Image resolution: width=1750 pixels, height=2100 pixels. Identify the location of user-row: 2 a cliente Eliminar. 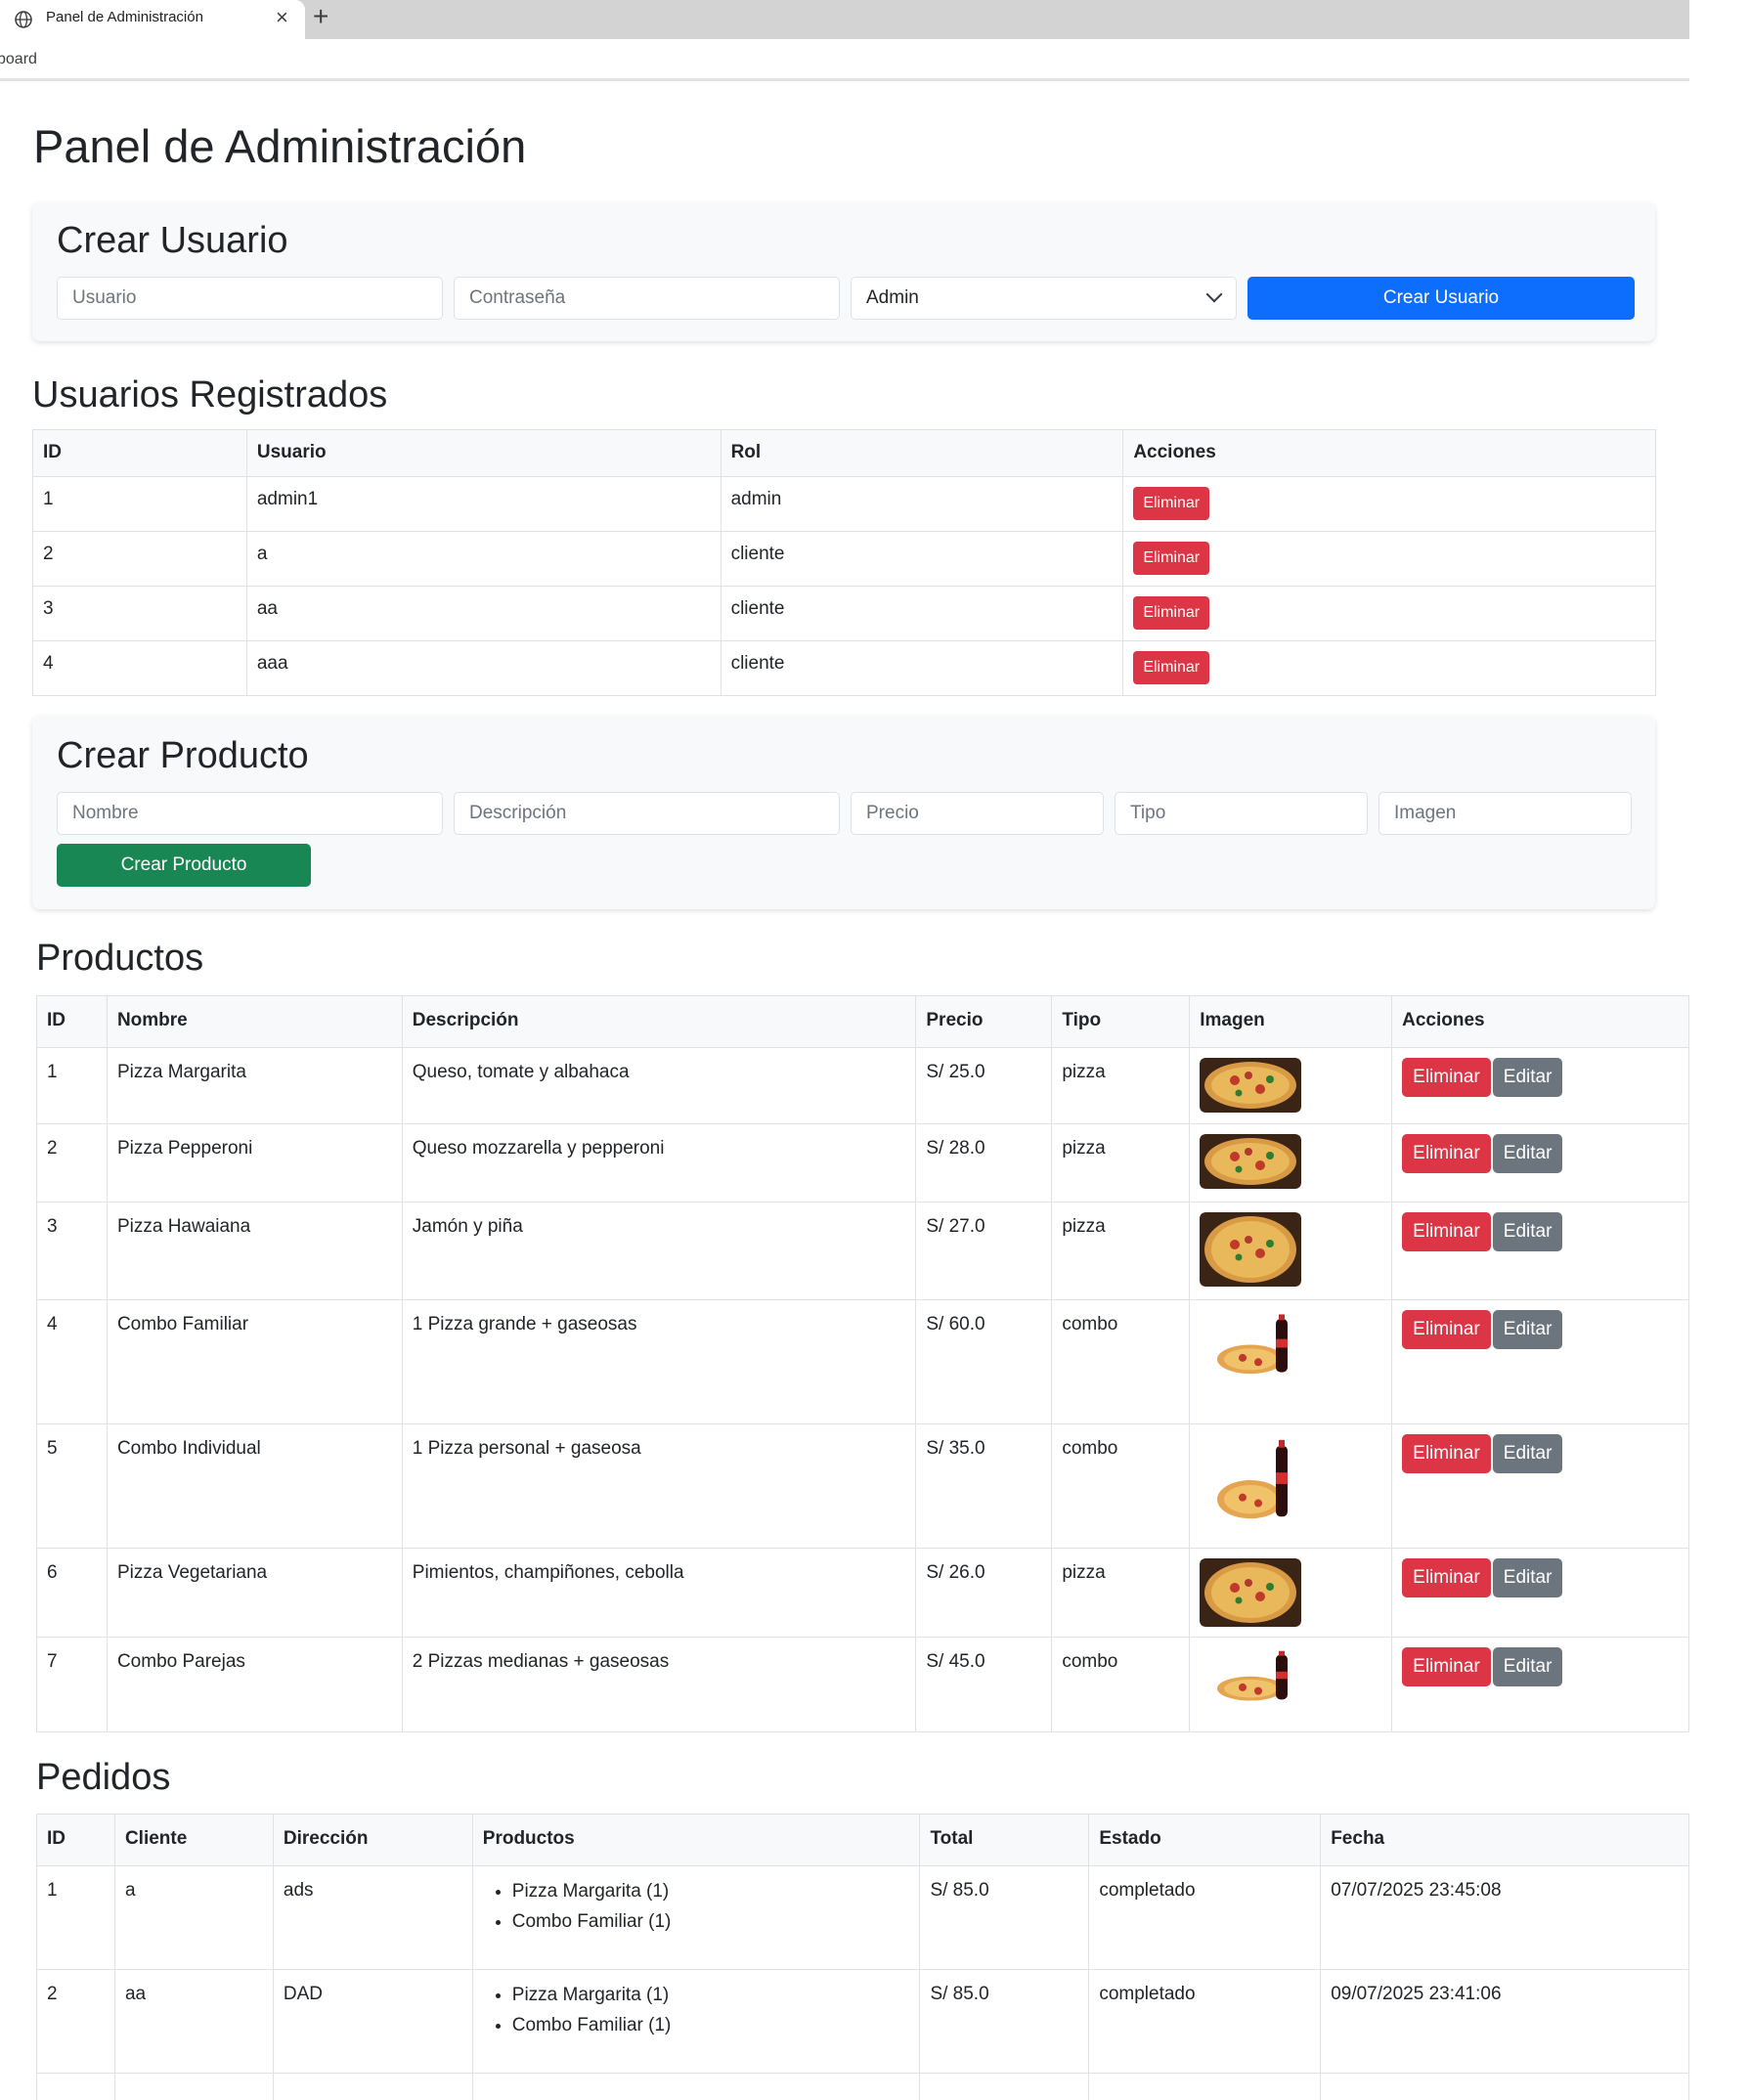
(844, 559).